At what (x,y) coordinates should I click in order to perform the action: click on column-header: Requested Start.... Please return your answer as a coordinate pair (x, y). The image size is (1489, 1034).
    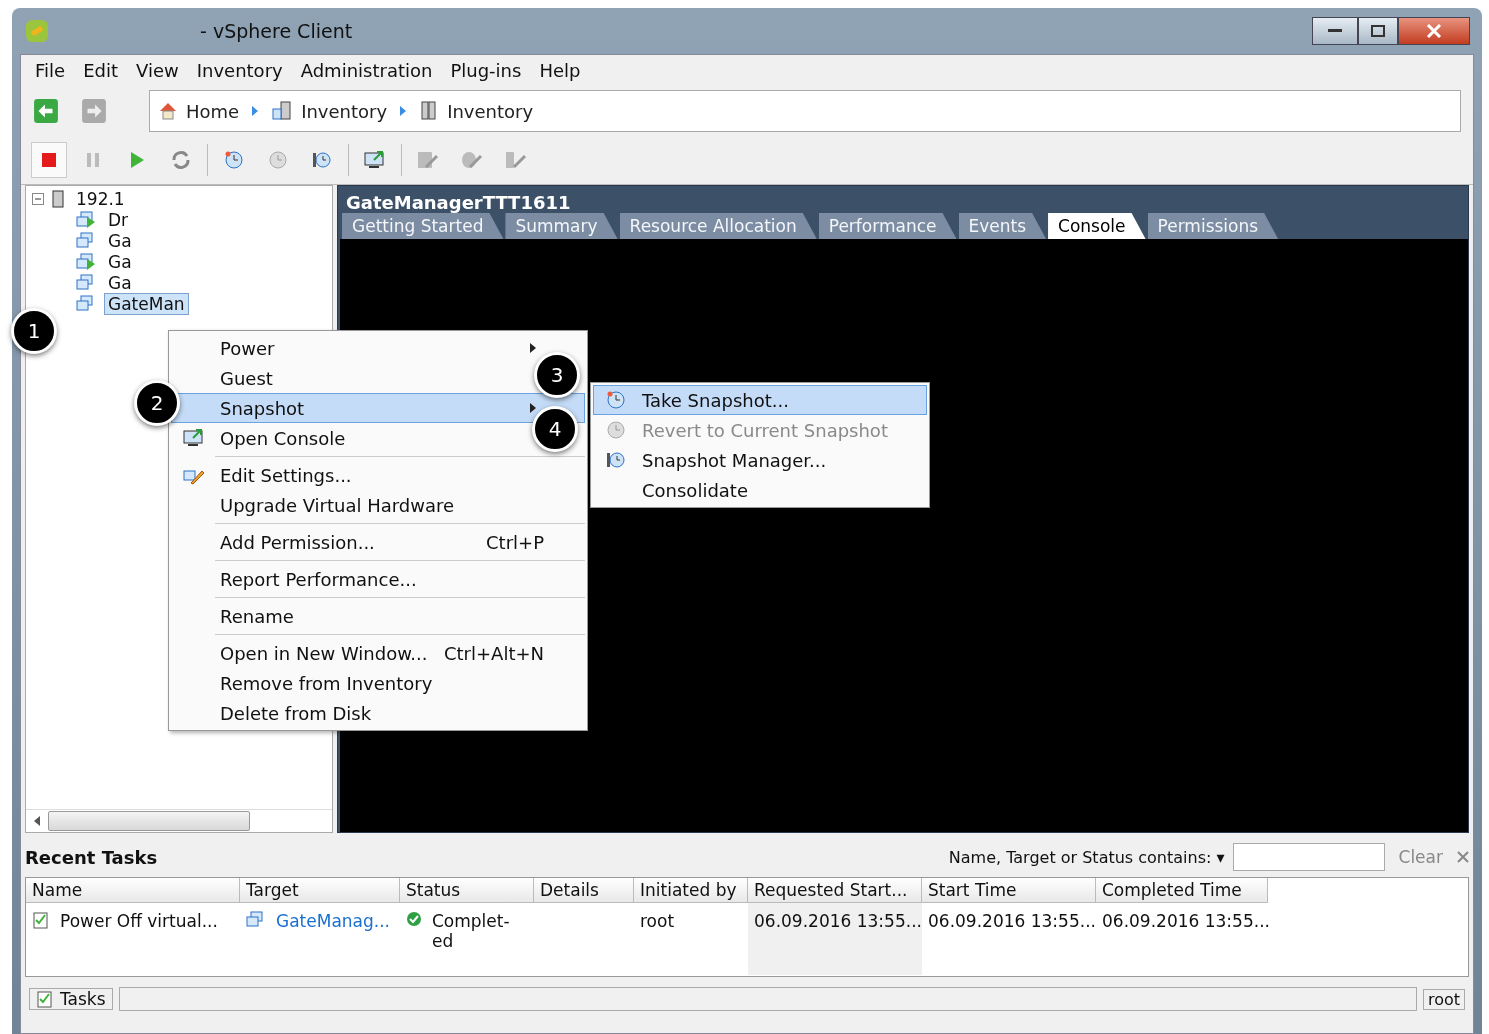
    Looking at the image, I should click on (835, 890).